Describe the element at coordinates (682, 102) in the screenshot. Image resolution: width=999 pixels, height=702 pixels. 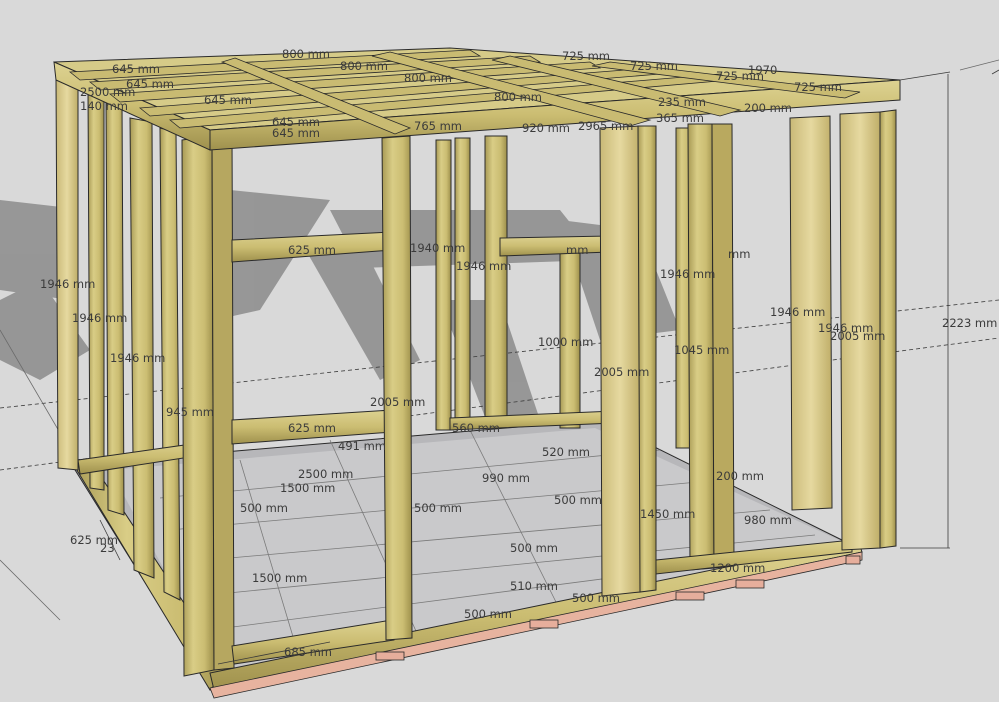
I see `dim-top-235: 235 mm` at that location.